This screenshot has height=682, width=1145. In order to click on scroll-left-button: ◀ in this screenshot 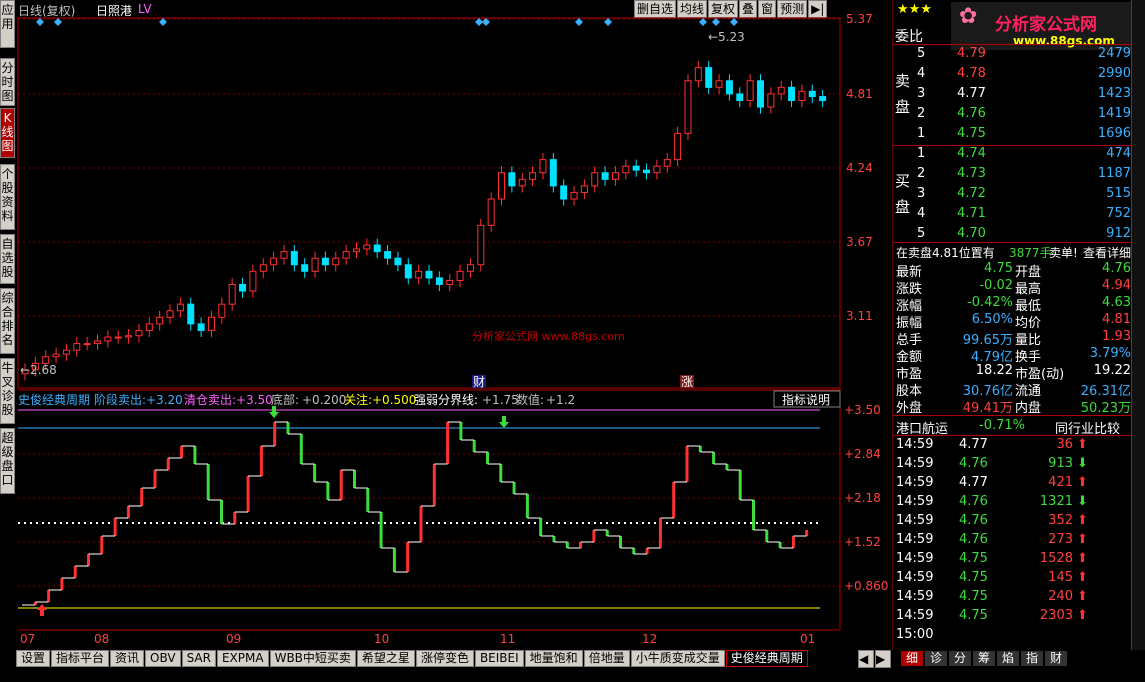, I will do `click(866, 659)`.